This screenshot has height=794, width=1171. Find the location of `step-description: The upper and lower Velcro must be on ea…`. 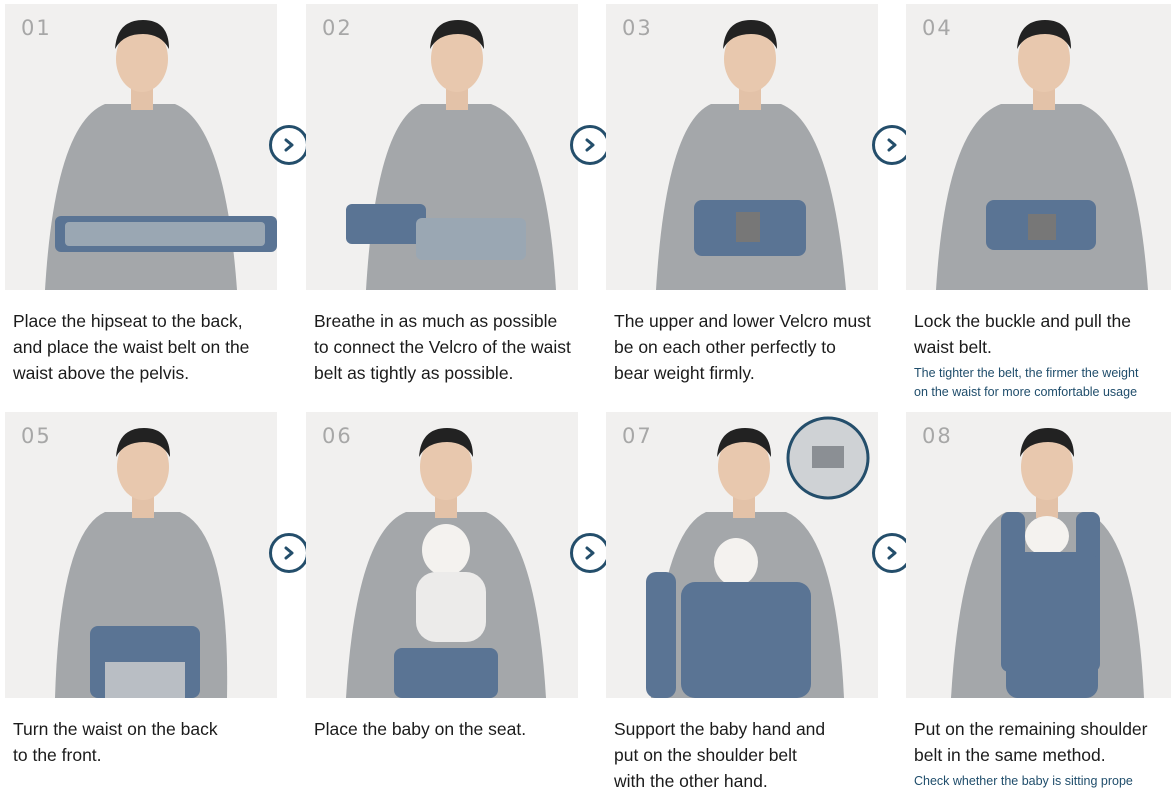

step-description: The upper and lower Velcro must be on ea… is located at coordinates (742, 347).